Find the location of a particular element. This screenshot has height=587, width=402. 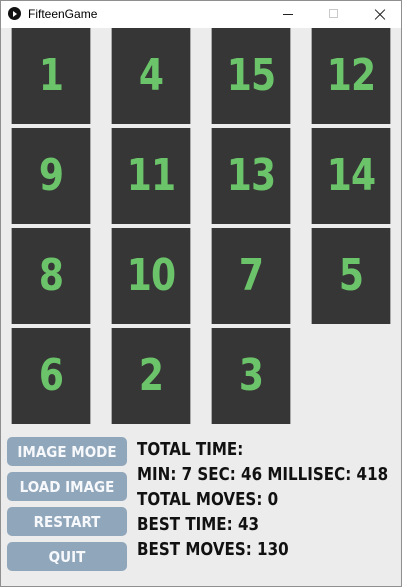

quit-button: QUIT is located at coordinates (67, 556).